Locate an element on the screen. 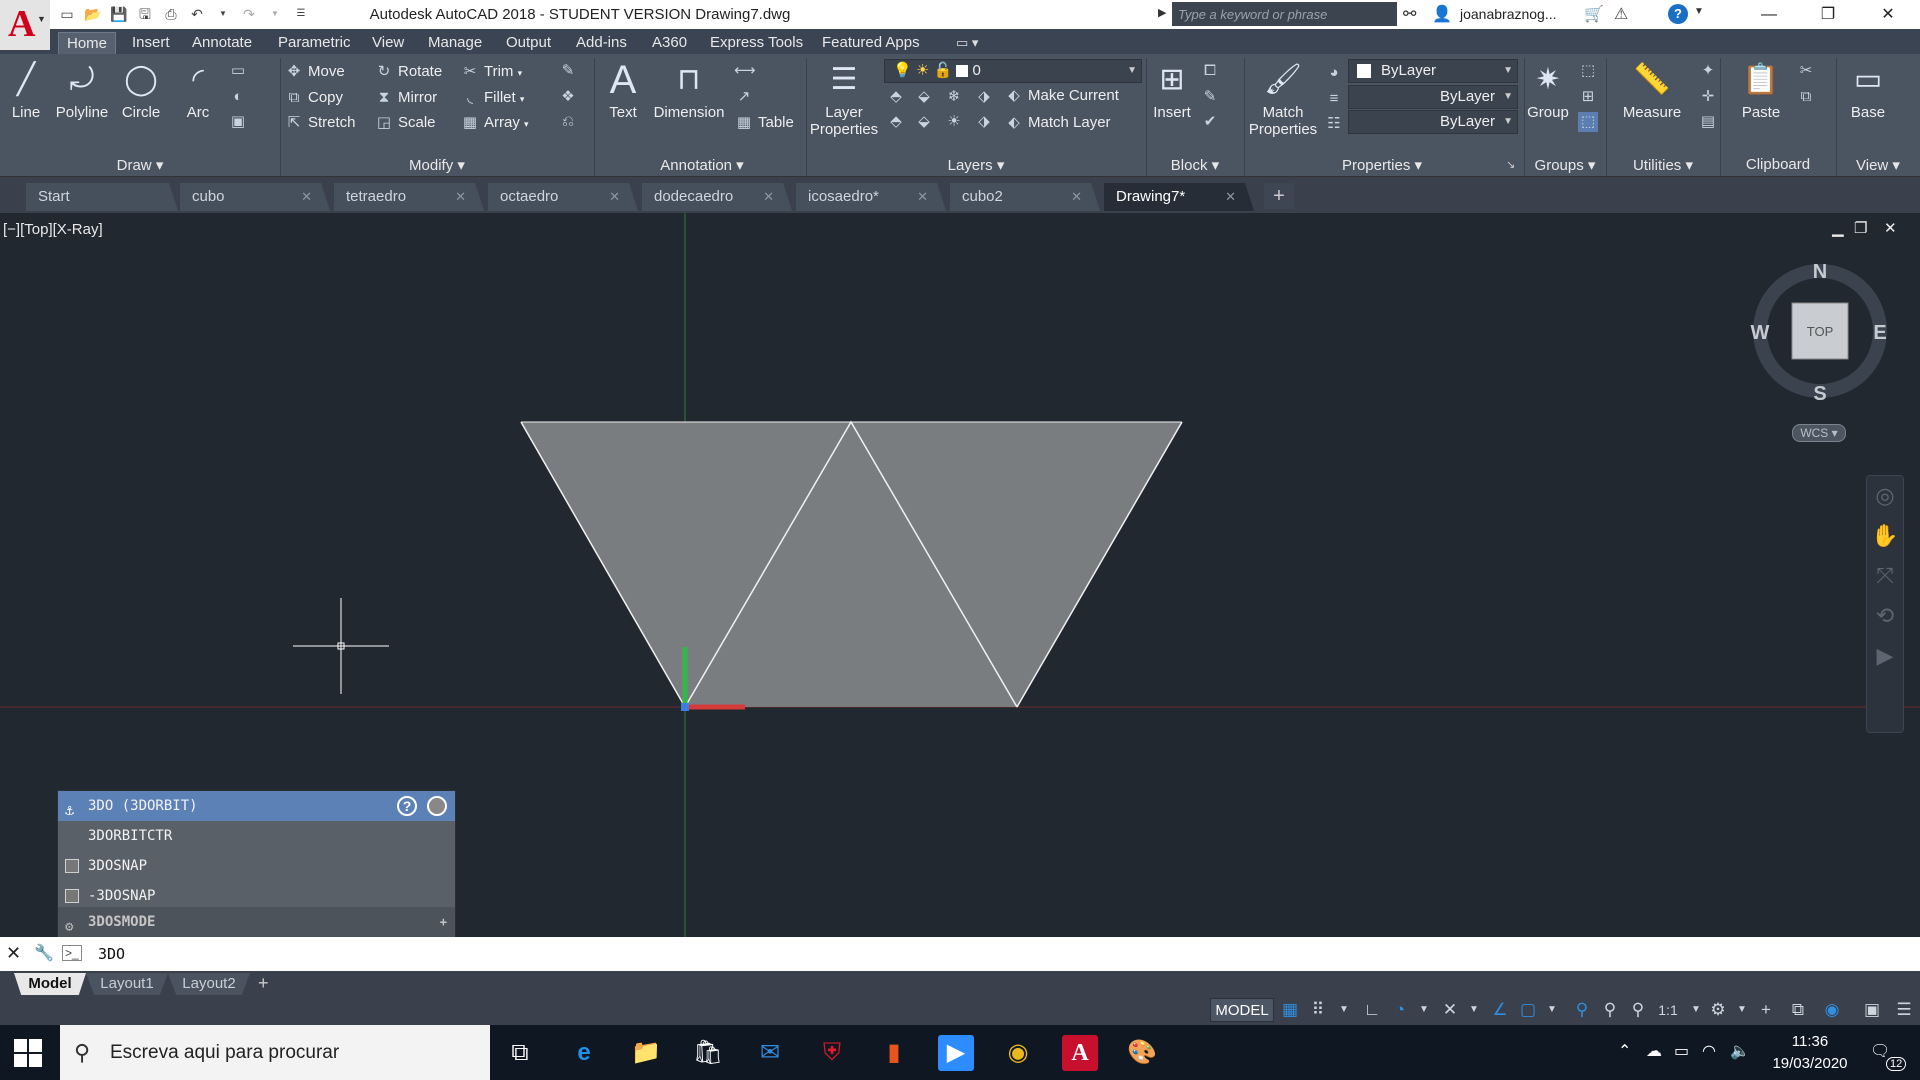 The height and width of the screenshot is (1080, 1920). wifi-icon: ◠ is located at coordinates (1709, 1051).